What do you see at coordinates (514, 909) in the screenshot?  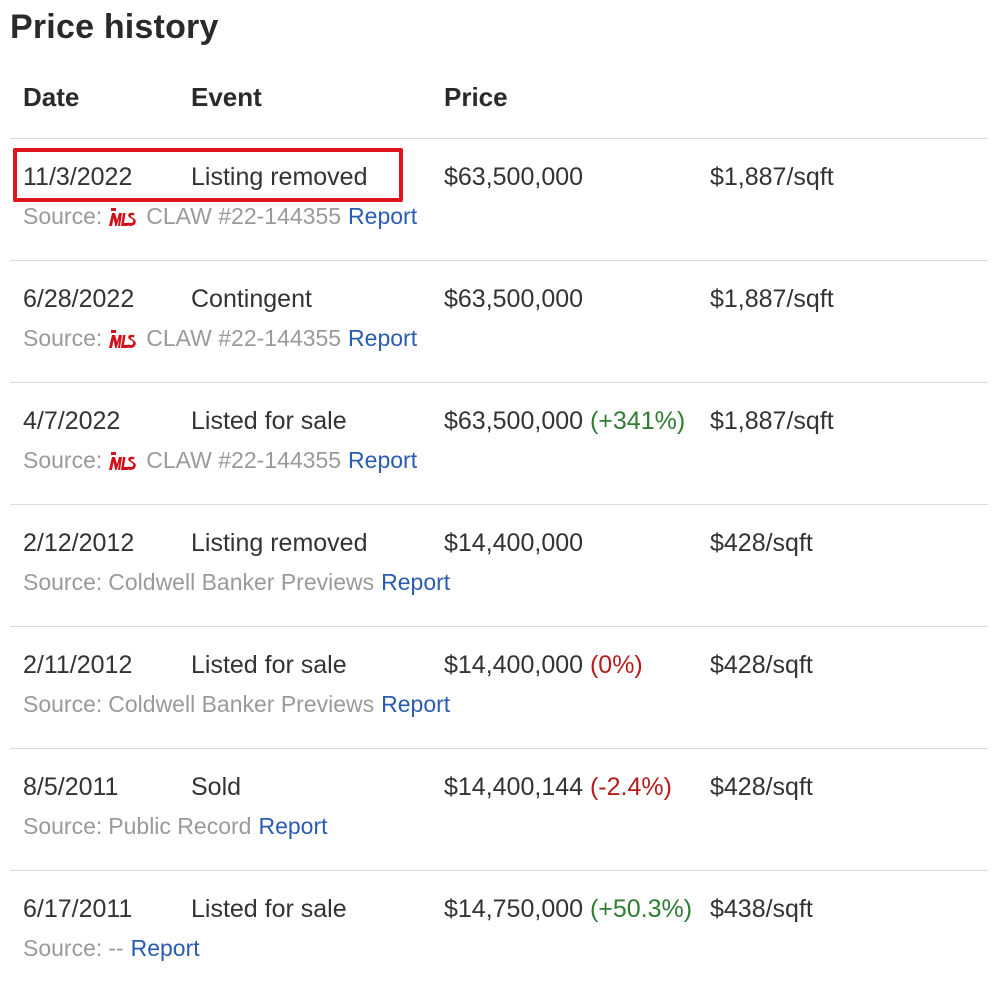 I see `row-price-value: $14,750,000` at bounding box center [514, 909].